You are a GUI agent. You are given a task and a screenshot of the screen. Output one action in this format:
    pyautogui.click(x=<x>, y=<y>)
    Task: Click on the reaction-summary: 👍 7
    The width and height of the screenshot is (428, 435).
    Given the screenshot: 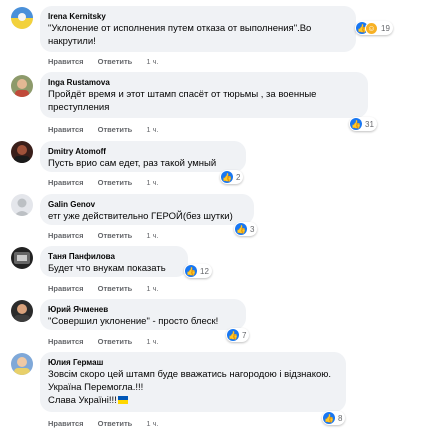 What is the action you would take?
    pyautogui.click(x=238, y=335)
    